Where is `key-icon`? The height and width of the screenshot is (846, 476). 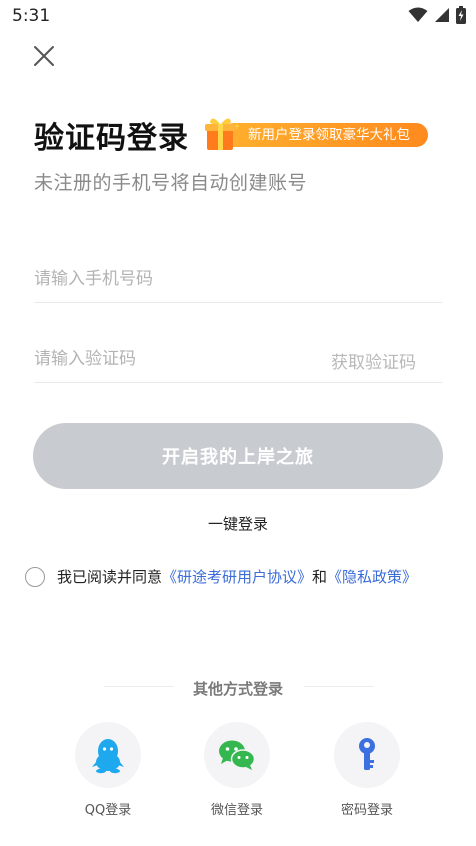 key-icon is located at coordinates (367, 754).